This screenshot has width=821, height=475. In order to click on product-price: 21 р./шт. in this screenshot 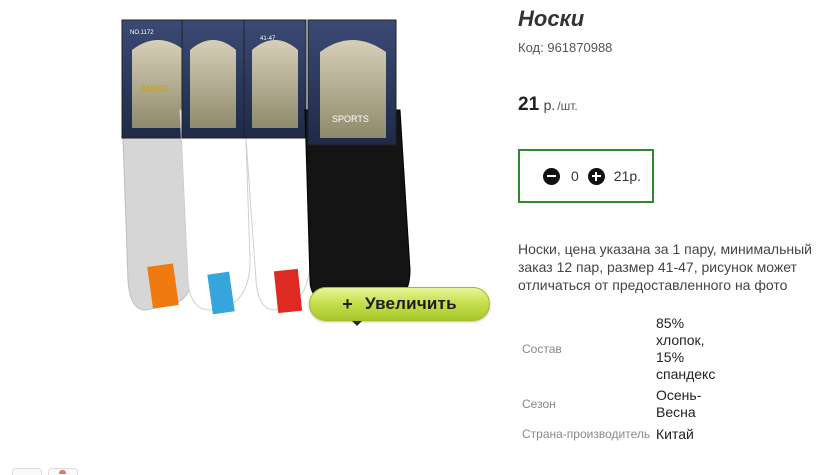, I will do `click(548, 105)`.